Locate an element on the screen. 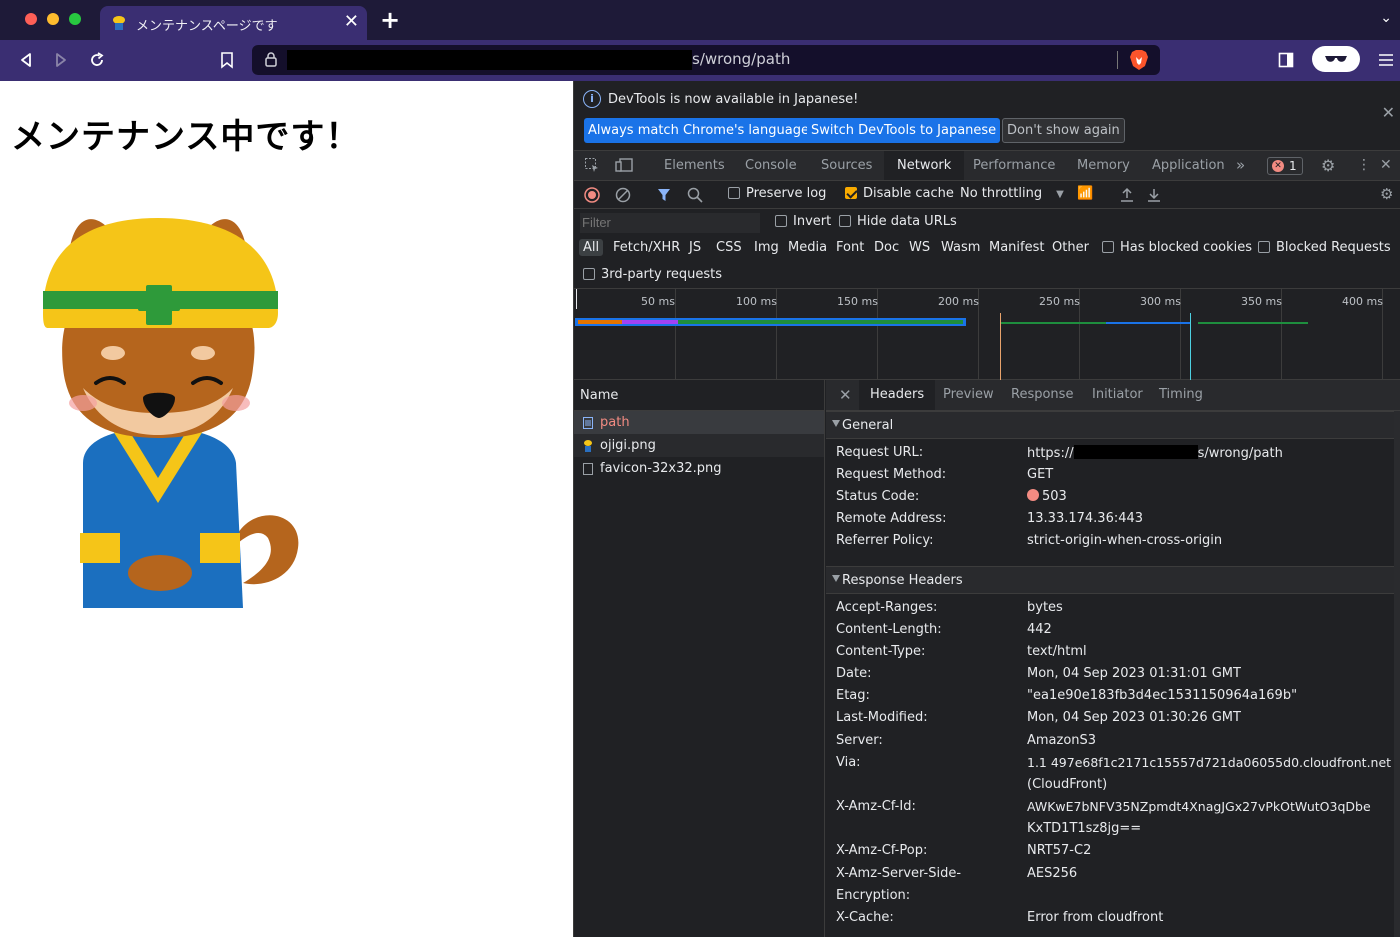 Image resolution: width=1400 pixels, height=937 pixels. brave-shields-icon is located at coordinates (1139, 60).